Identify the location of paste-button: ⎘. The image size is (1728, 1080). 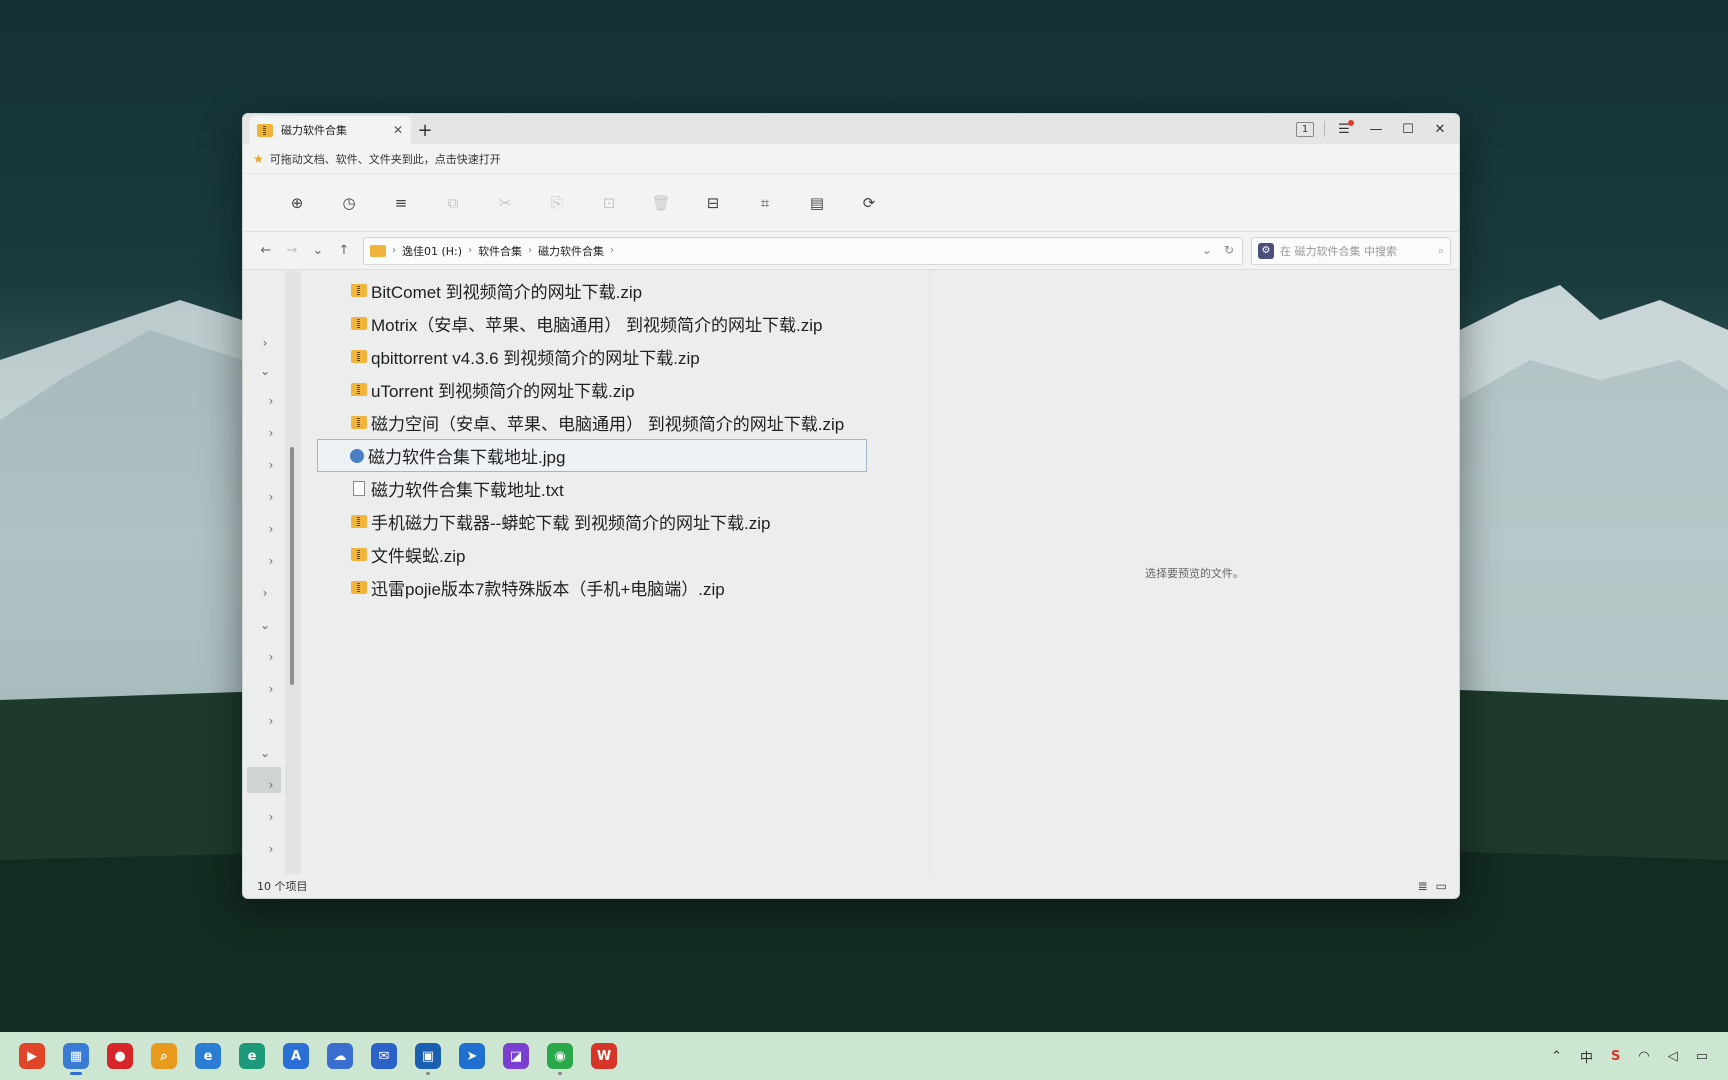
(557, 203).